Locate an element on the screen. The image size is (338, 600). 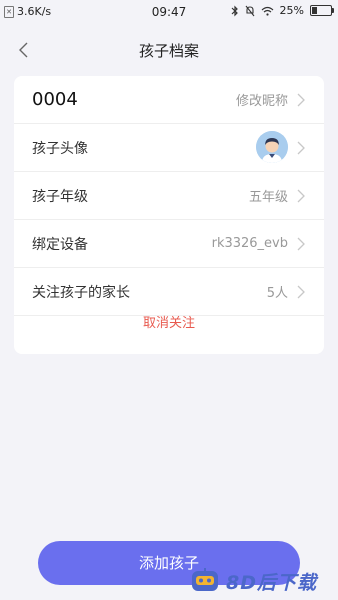
wifi-icon is located at coordinates (267, 11).